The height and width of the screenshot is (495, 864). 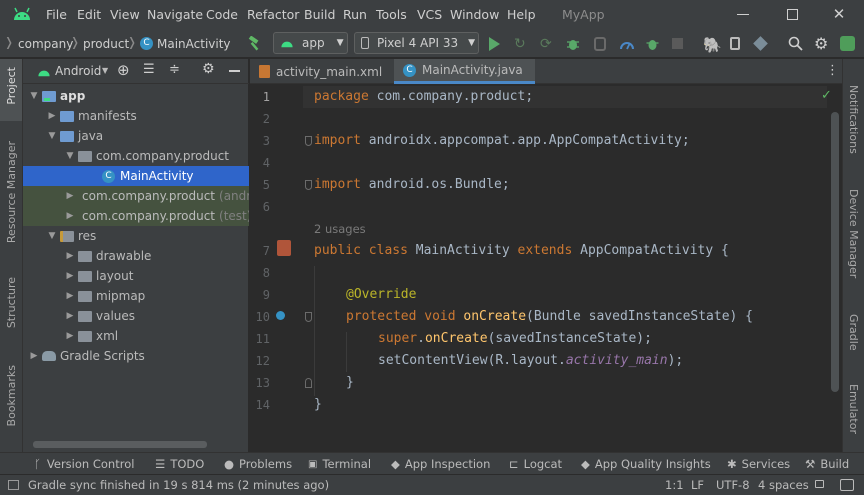 What do you see at coordinates (646, 464) in the screenshot?
I see `app-quality-insights-tool: ◆ App Quality Insights` at bounding box center [646, 464].